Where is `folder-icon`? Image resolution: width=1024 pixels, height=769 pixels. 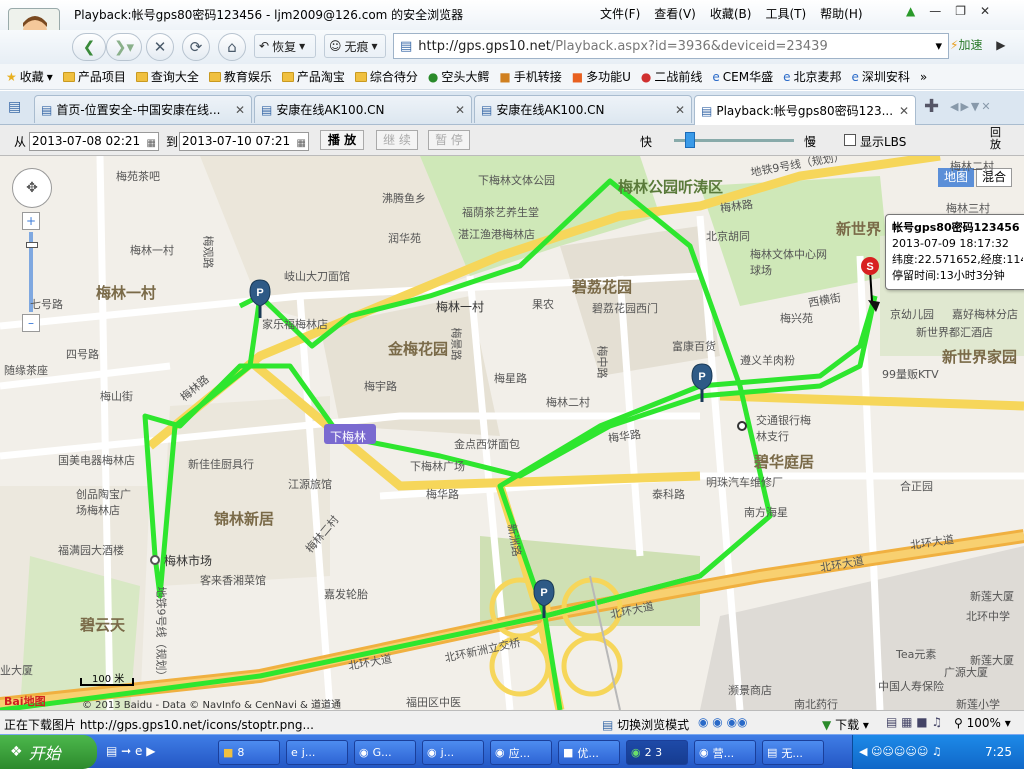 folder-icon is located at coordinates (141, 76).